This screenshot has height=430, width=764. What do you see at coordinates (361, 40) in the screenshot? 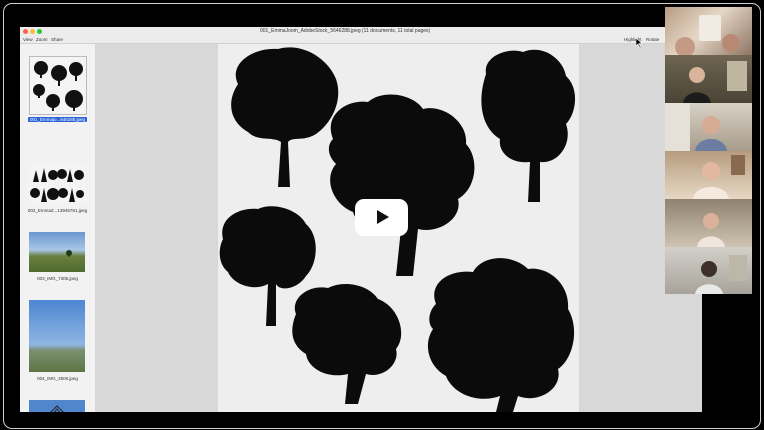
I see `toolbar: View Zoom Share Highlight Rotate` at bounding box center [361, 40].